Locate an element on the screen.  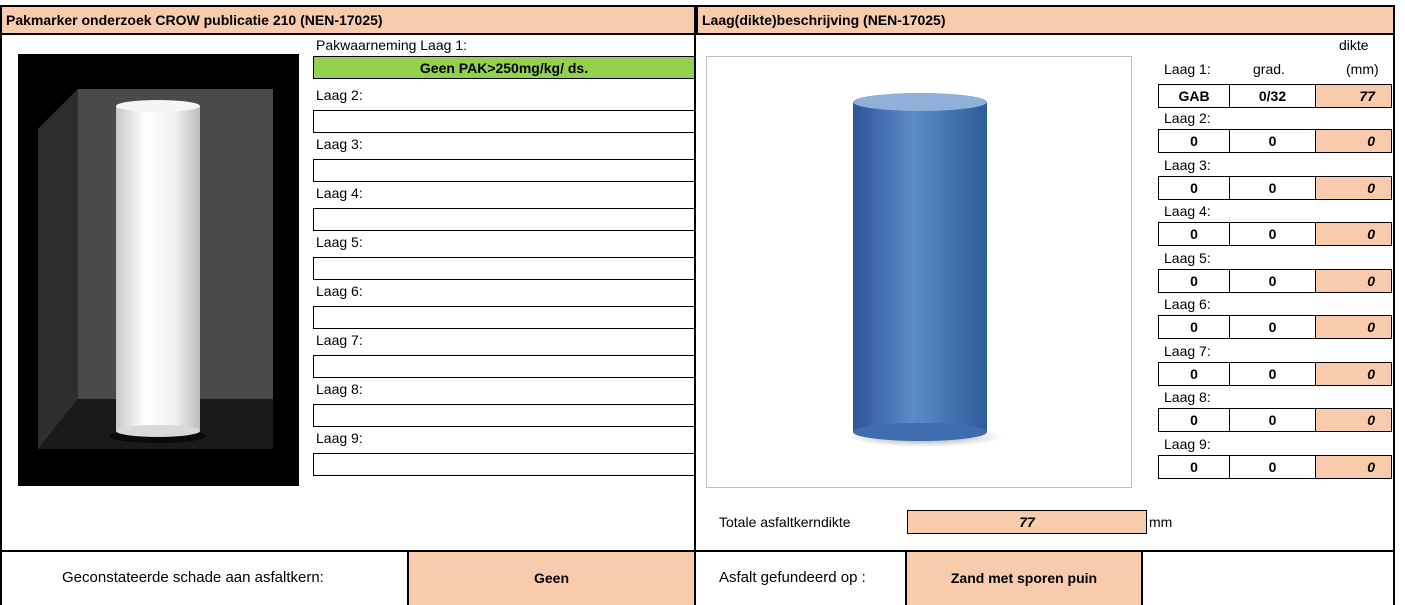
pak-layer1-value: Geen PAK>250mg/kg/ ds. is located at coordinates (504, 67).